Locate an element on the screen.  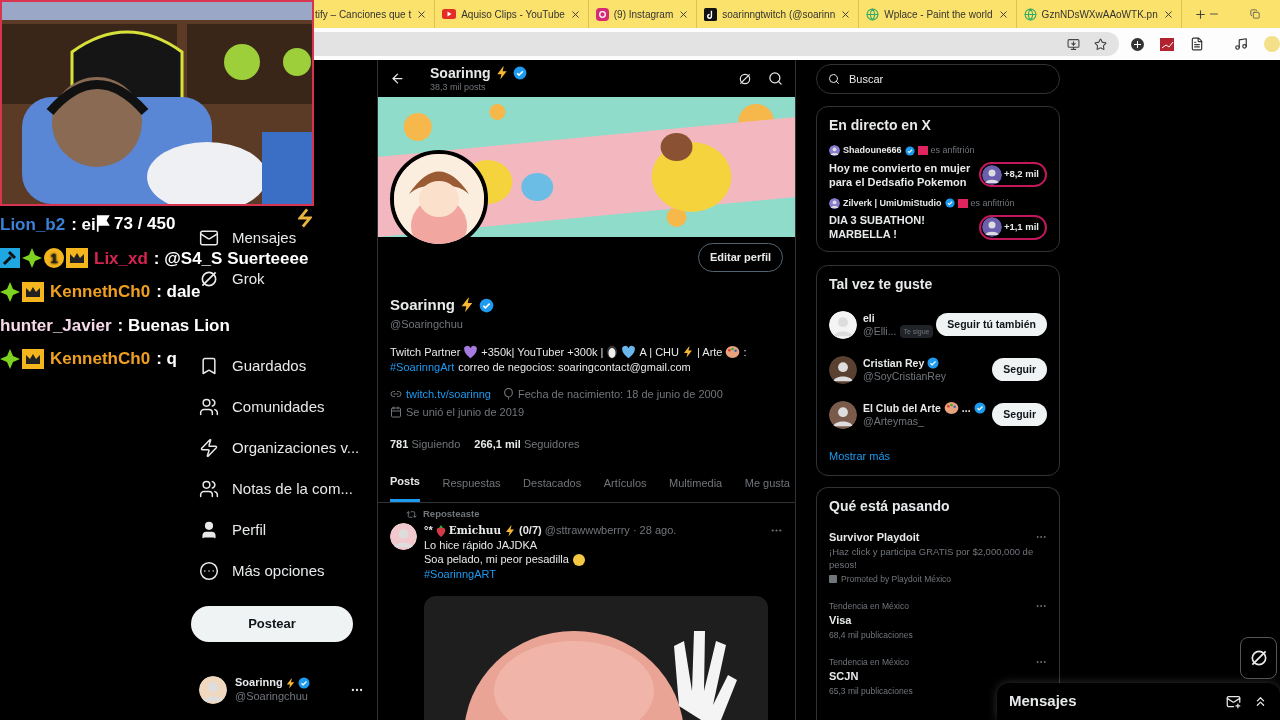
nav-item: Comunidades is located at coordinates (262, 406).